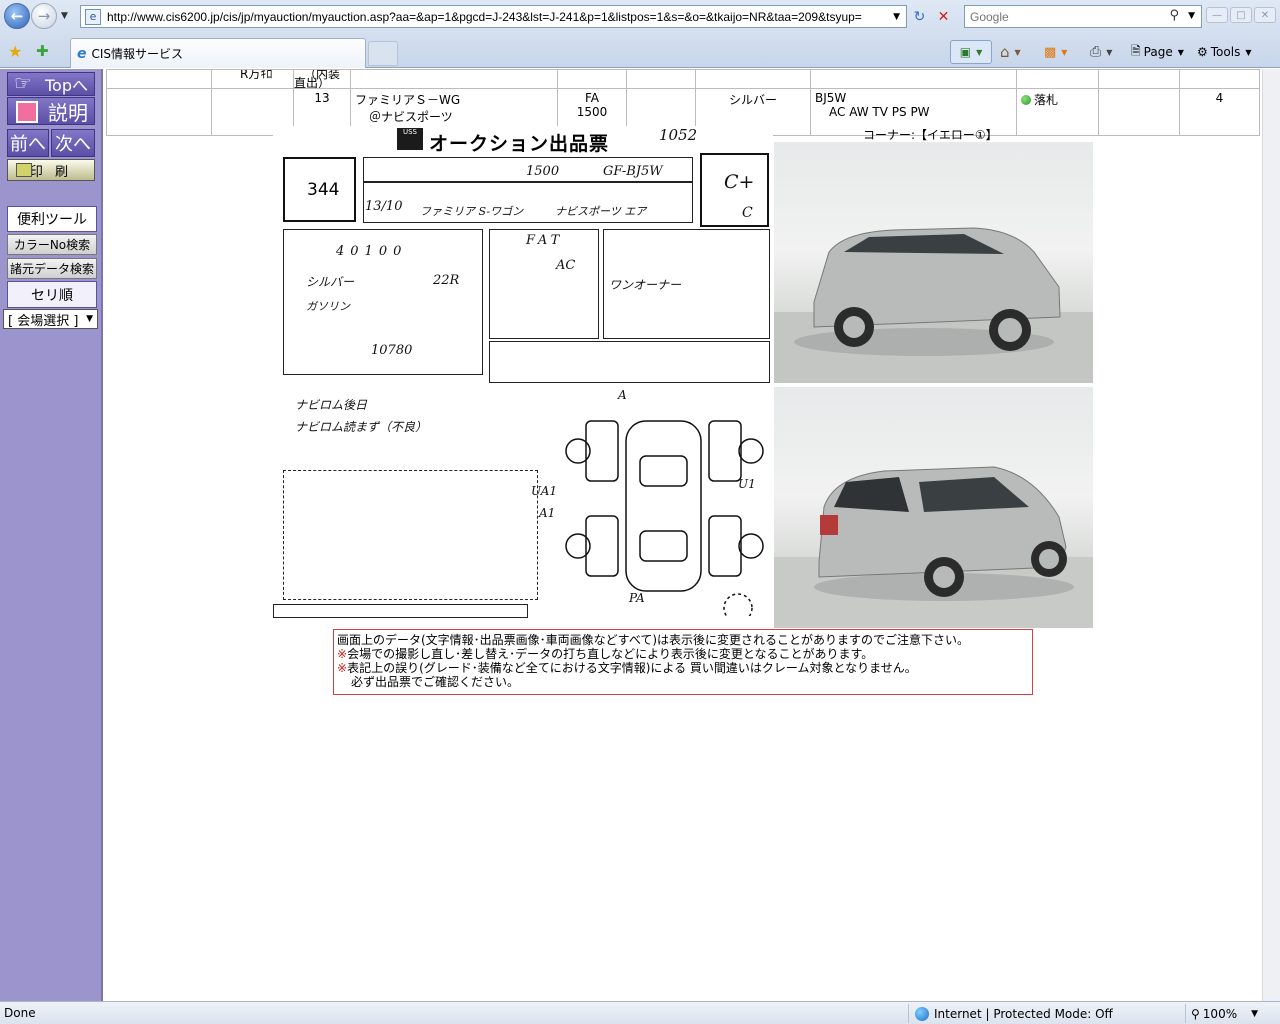  Describe the element at coordinates (20, 1013) in the screenshot. I see `status-text: Done` at that location.